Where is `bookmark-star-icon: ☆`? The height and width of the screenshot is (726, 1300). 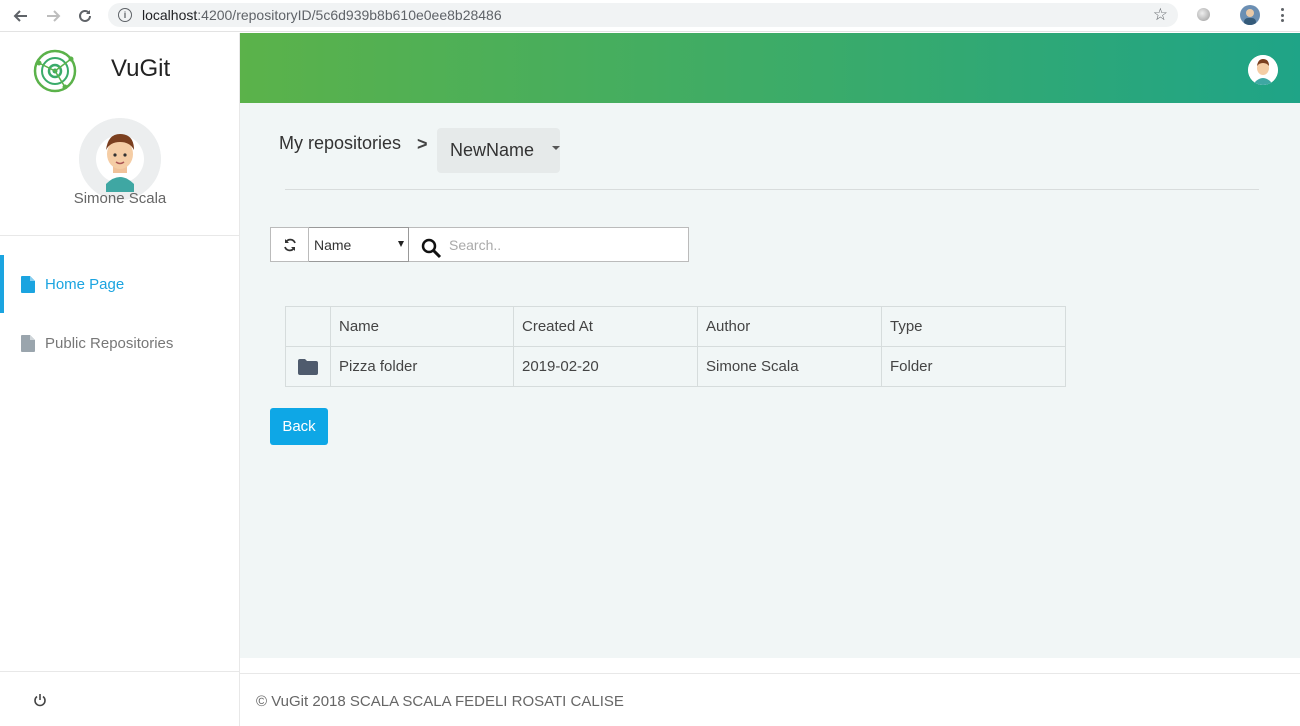
bookmark-star-icon: ☆ is located at coordinates (1160, 15).